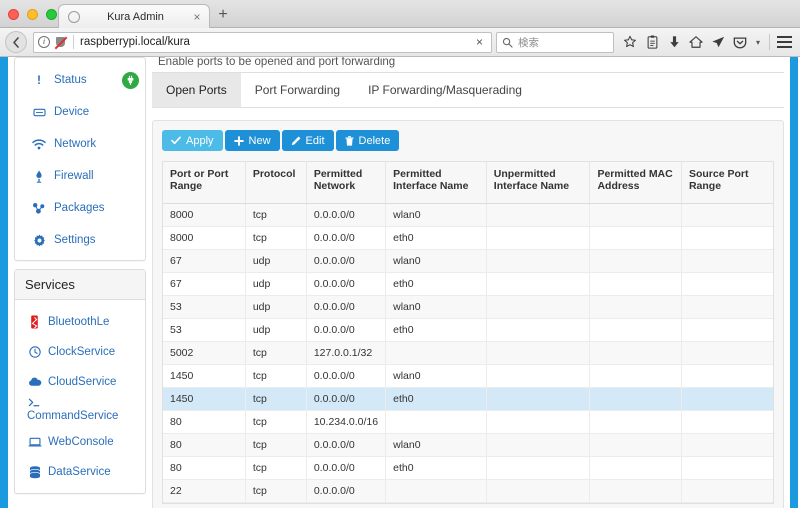  Describe the element at coordinates (34, 402) in the screenshot. I see `terminal-icon` at that location.